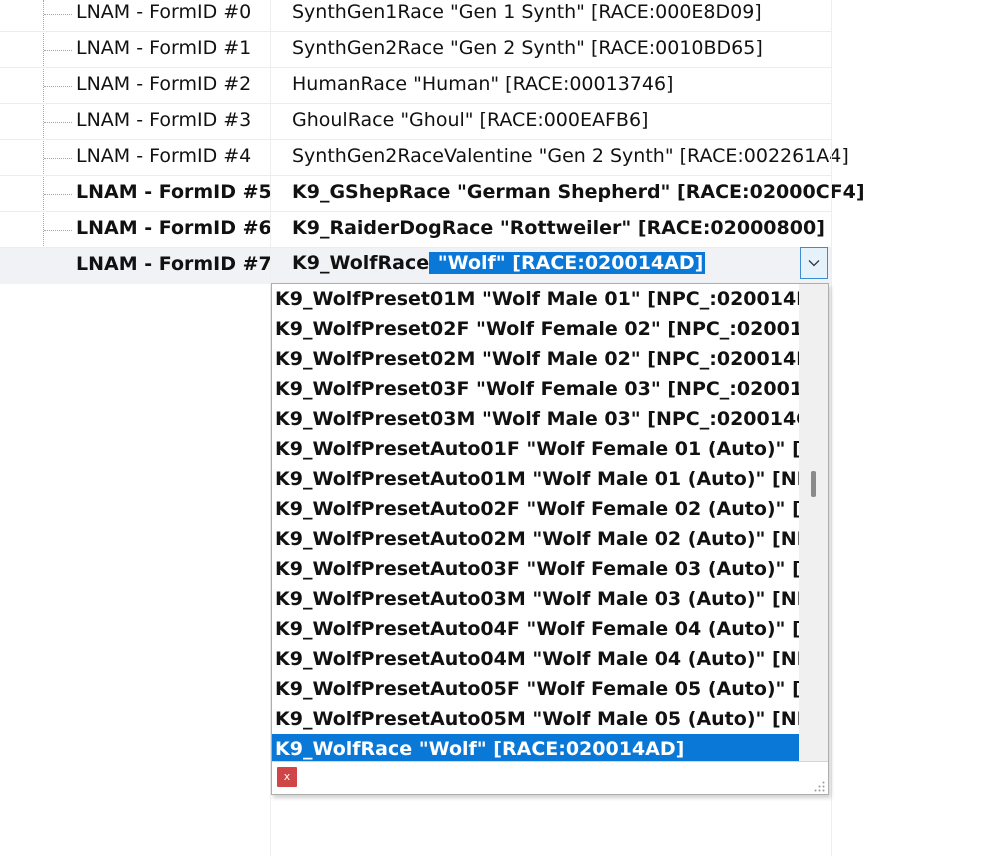  What do you see at coordinates (550, 777) in the screenshot?
I see `dropdown-footer: x` at bounding box center [550, 777].